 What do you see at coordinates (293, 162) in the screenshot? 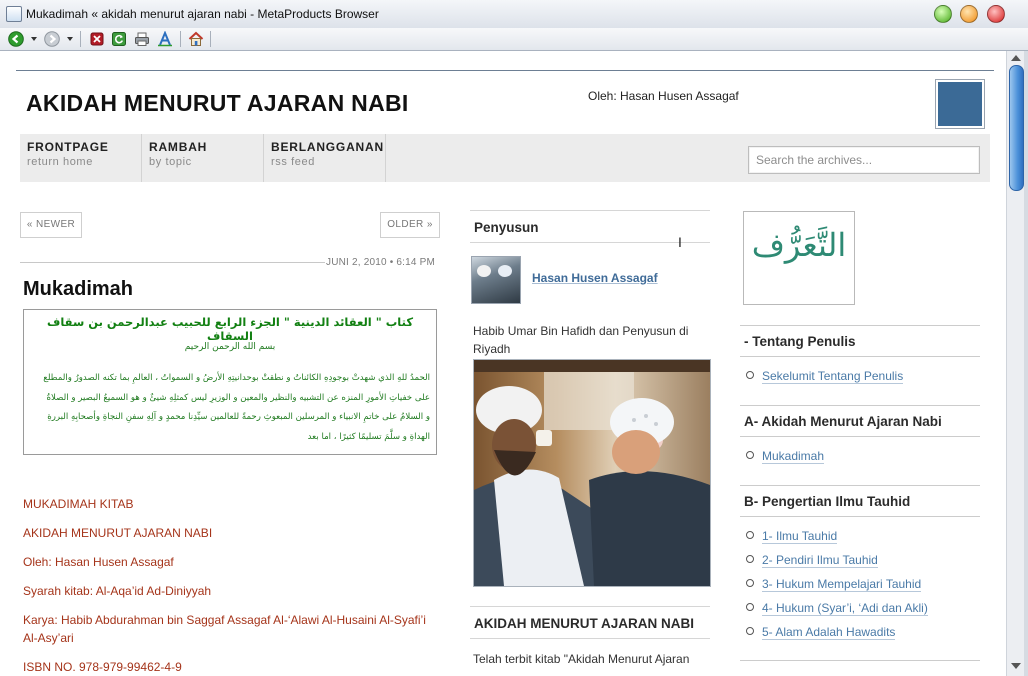
I see `nav-item-sub: rss feed` at bounding box center [293, 162].